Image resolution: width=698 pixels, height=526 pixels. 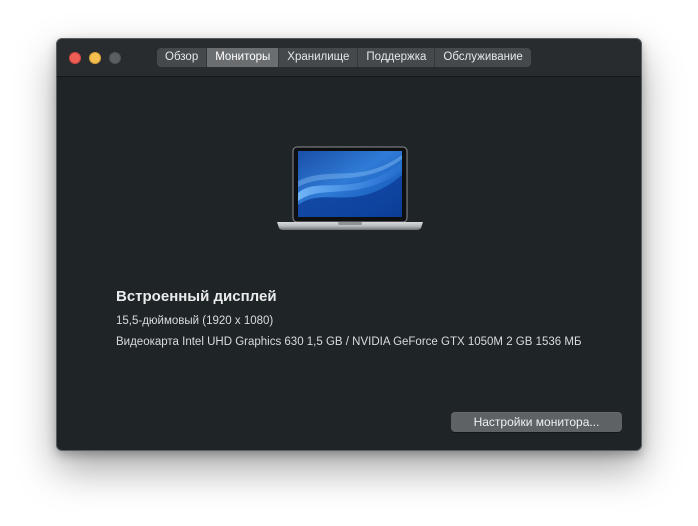 I want to click on tab-displays: Мониторы, so click(x=243, y=57).